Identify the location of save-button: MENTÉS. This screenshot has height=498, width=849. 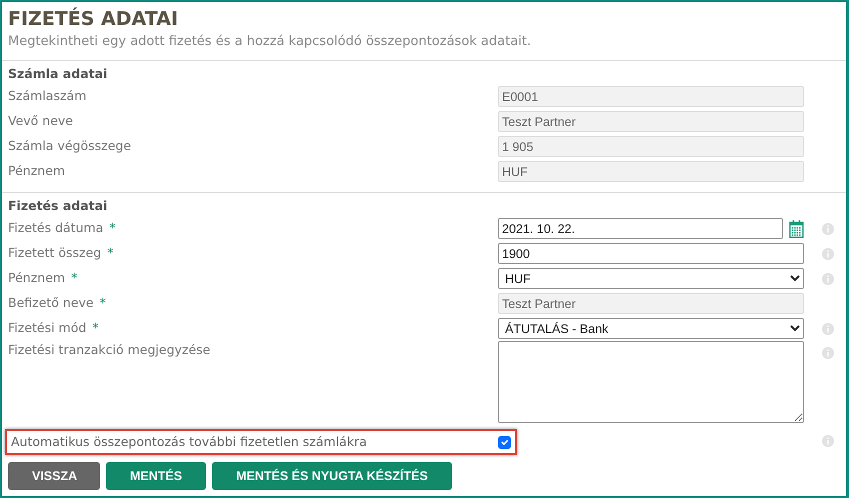
(156, 476).